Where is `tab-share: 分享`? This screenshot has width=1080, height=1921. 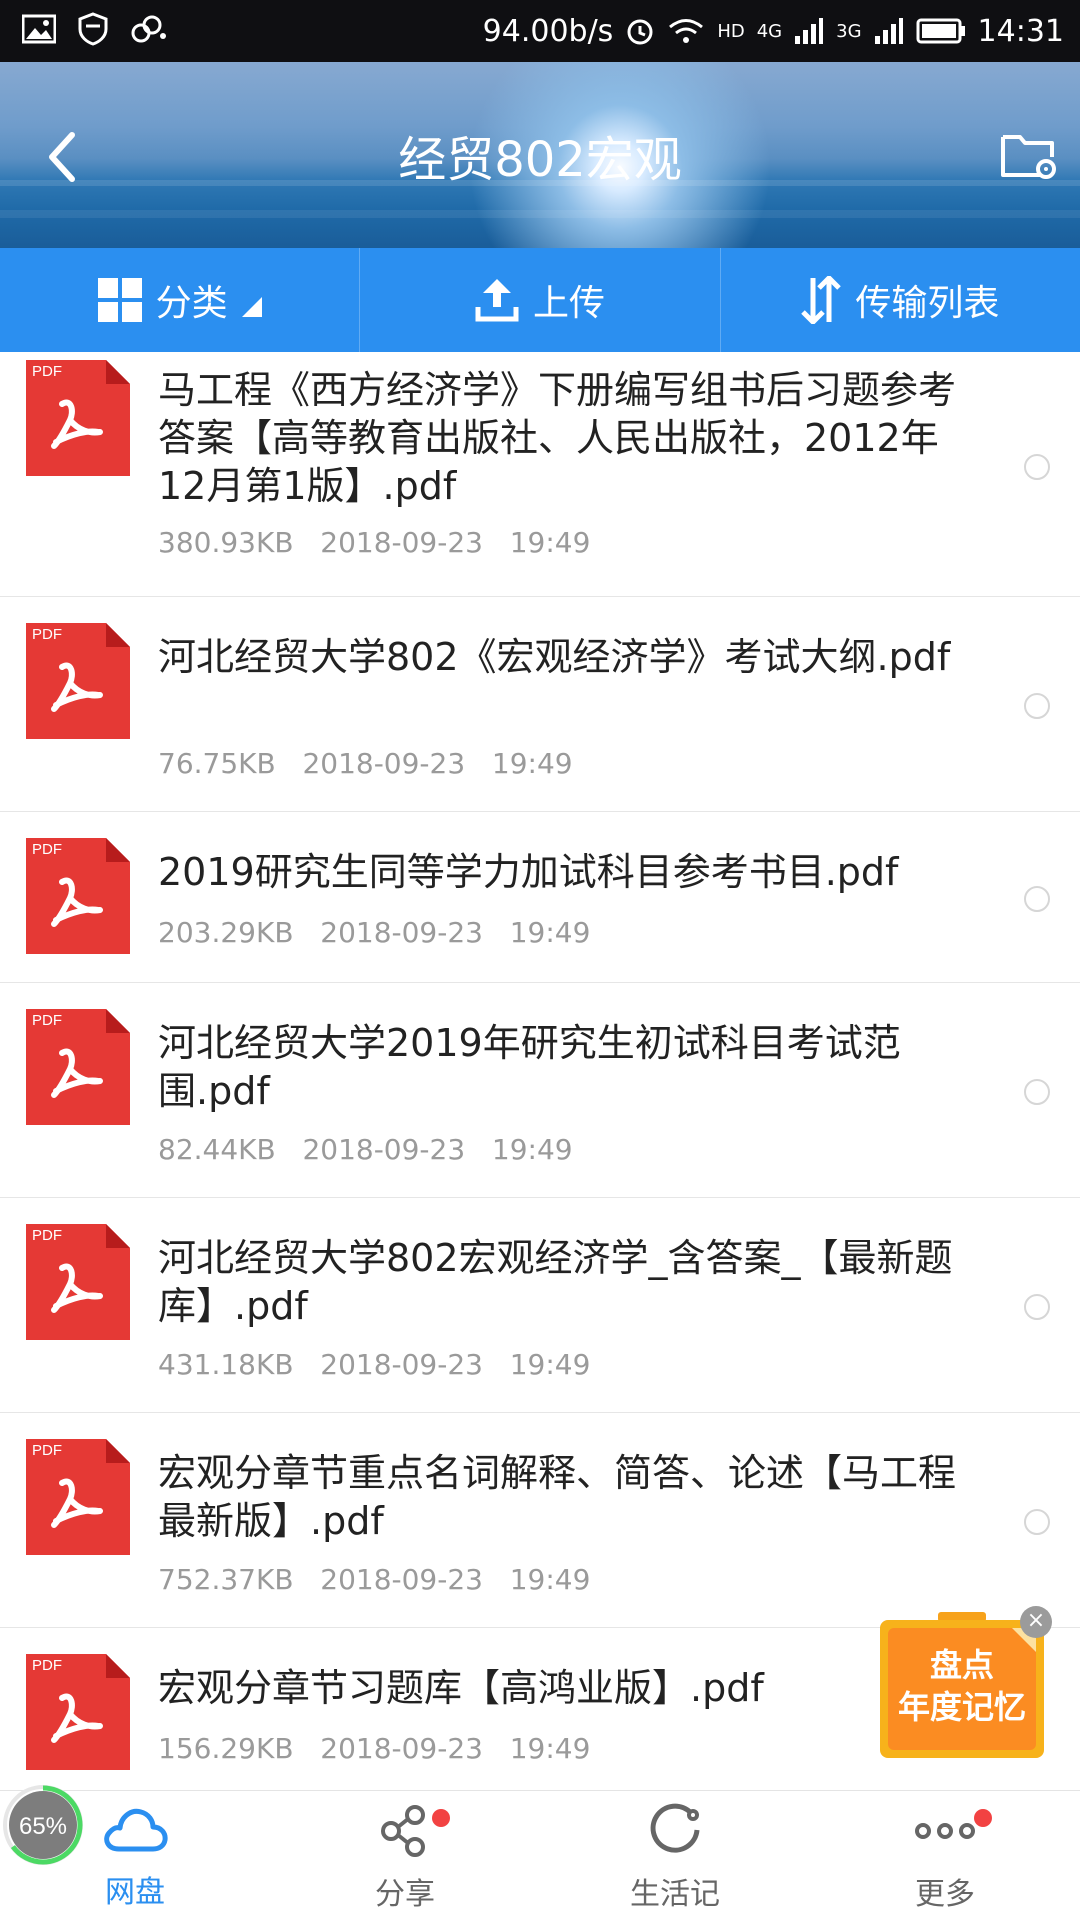 tab-share: 分享 is located at coordinates (405, 1858).